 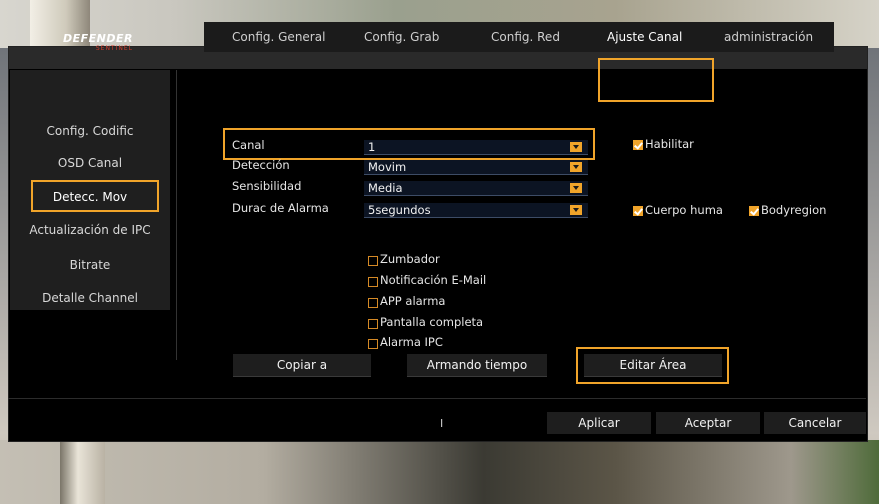 I want to click on brand-subtitle: SENTINEL, so click(x=114, y=48).